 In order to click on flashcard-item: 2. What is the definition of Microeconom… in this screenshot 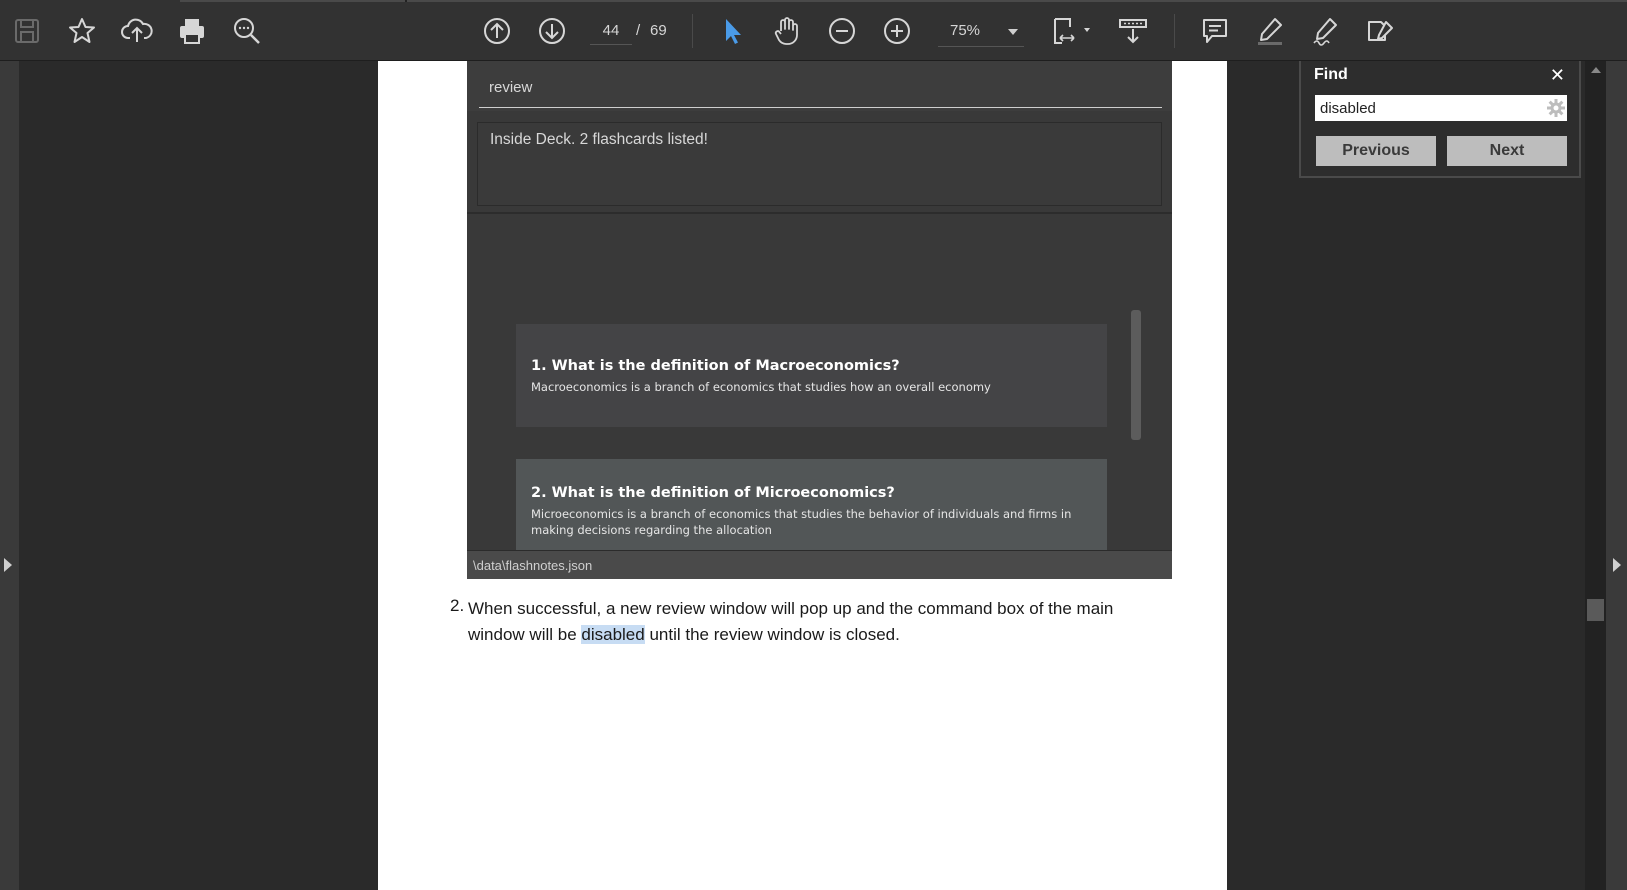, I will do `click(811, 510)`.